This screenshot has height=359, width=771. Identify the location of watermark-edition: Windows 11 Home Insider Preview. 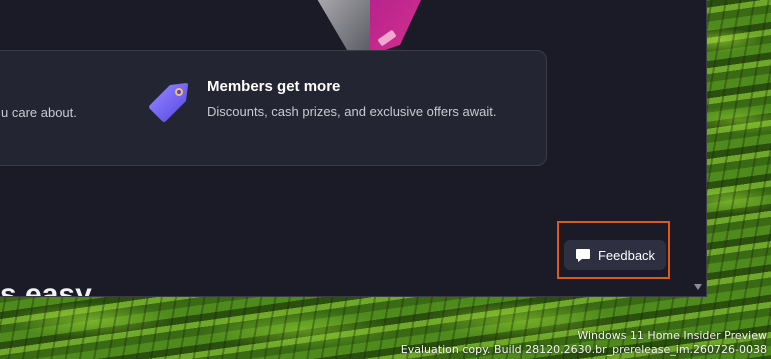
(672, 335).